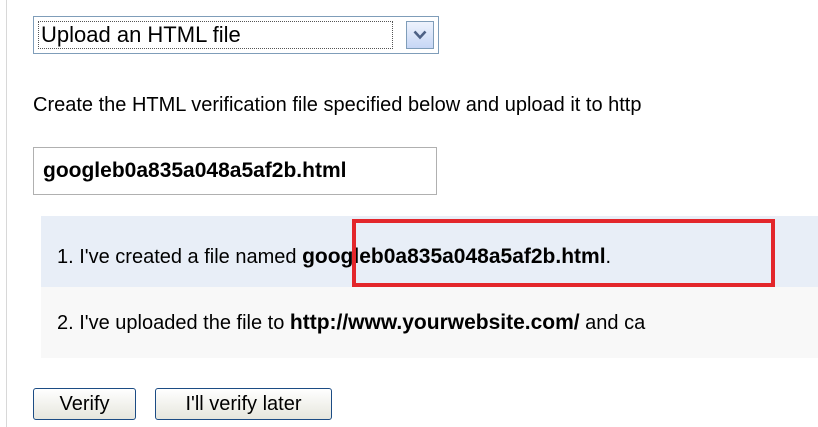 The image size is (818, 427). I want to click on step-1-text: 1. I've created a file named, so click(180, 257).